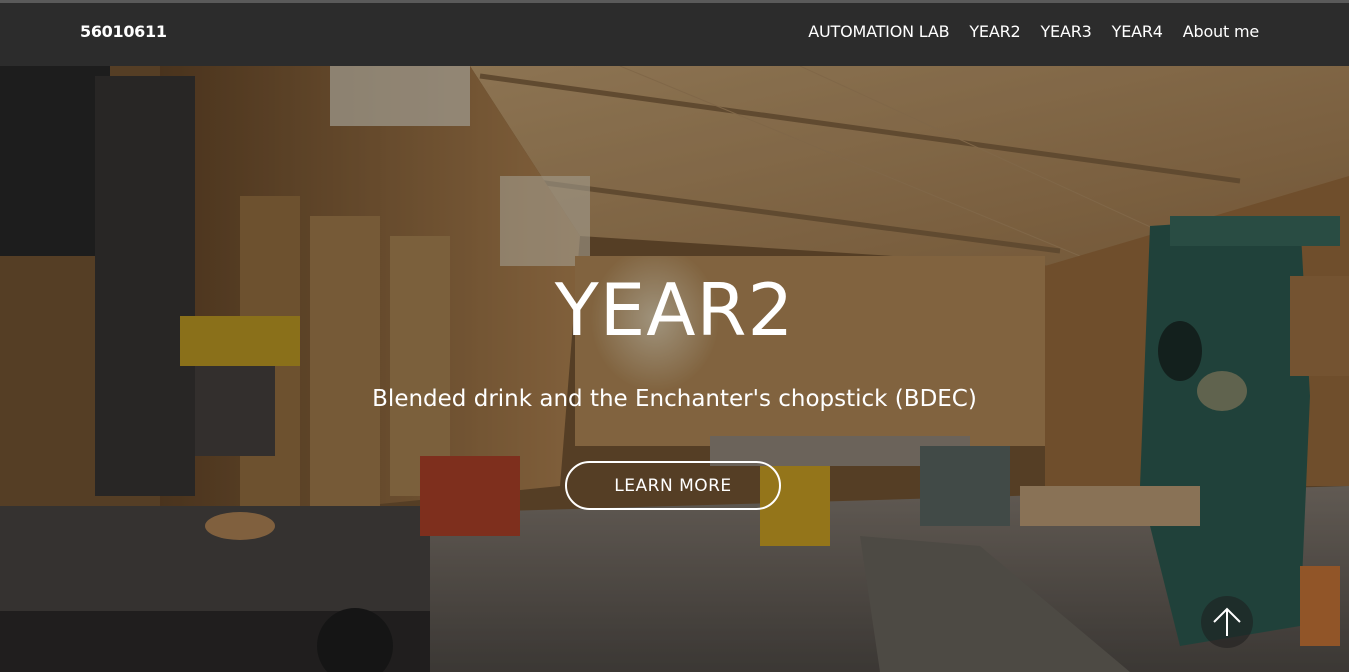  I want to click on hero-title: YEAR2, so click(674, 310).